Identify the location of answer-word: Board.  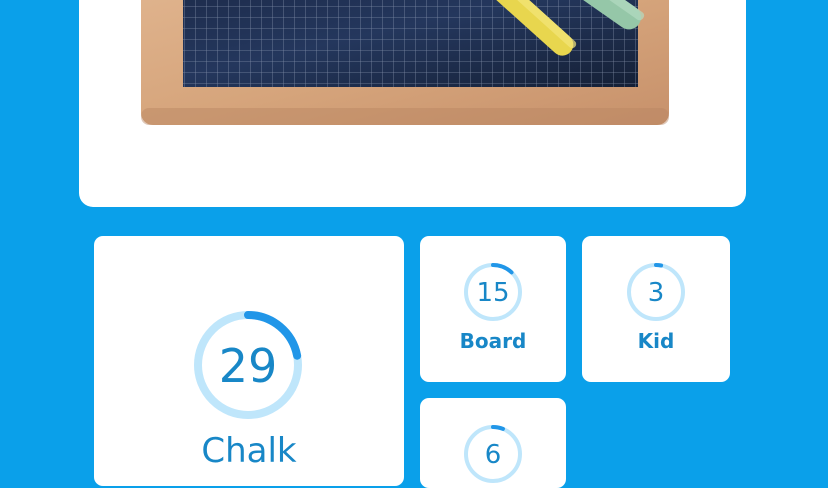
(493, 341).